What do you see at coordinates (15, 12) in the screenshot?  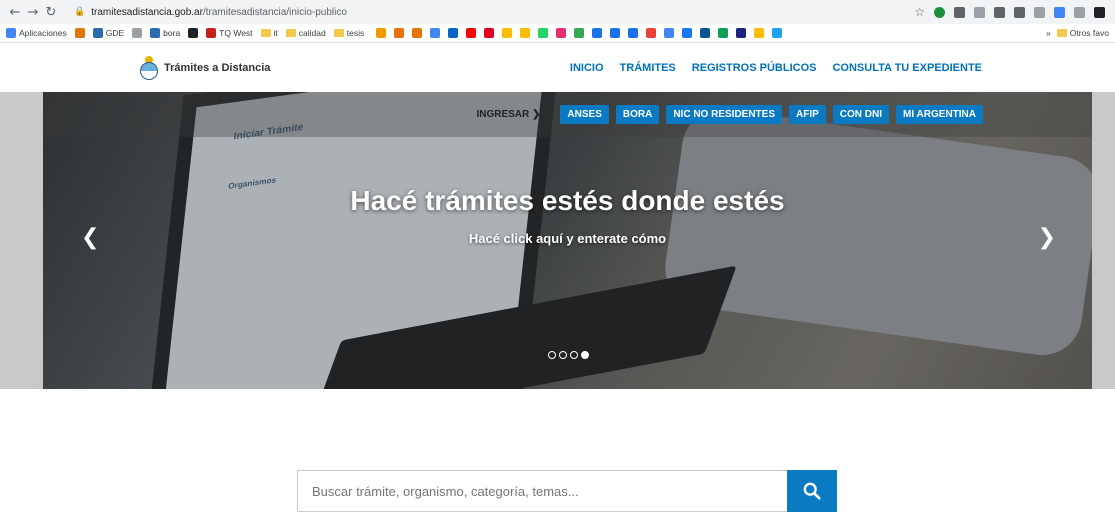 I see `back-icon: ←` at bounding box center [15, 12].